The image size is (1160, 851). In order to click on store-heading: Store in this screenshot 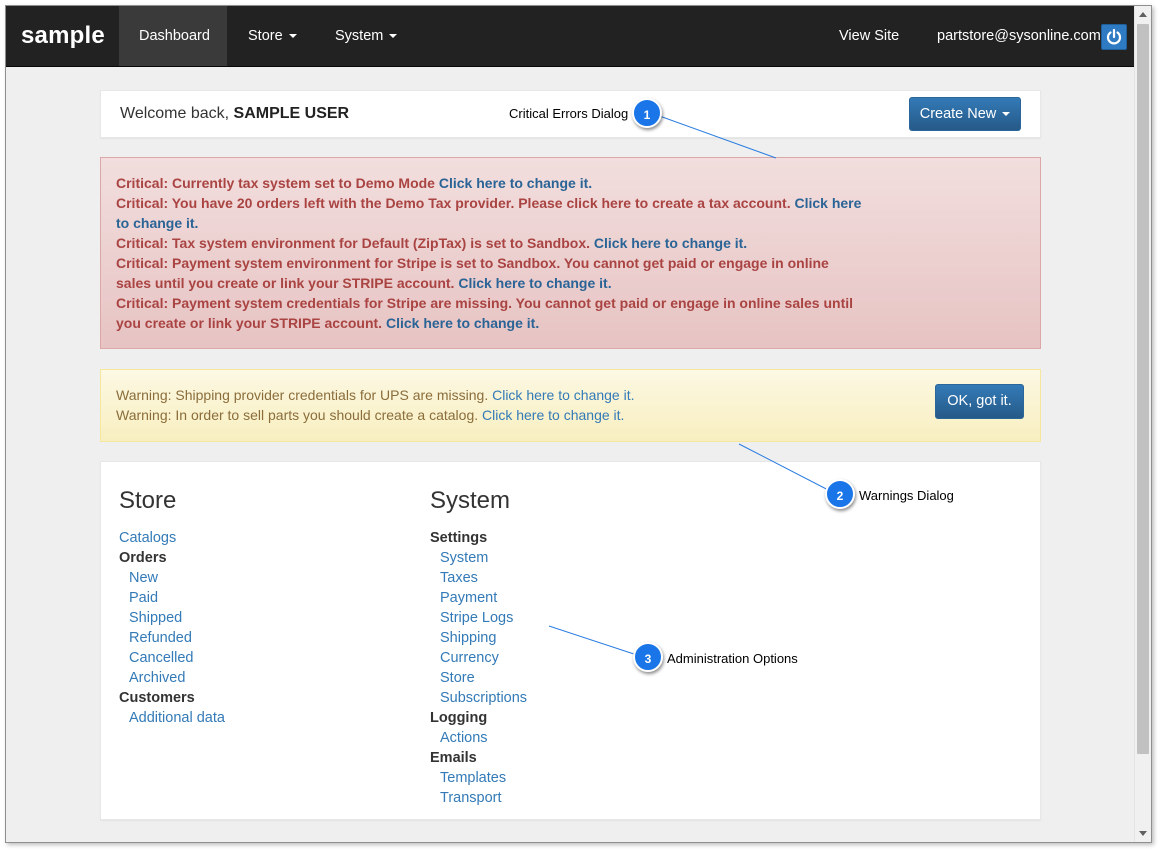, I will do `click(148, 500)`.